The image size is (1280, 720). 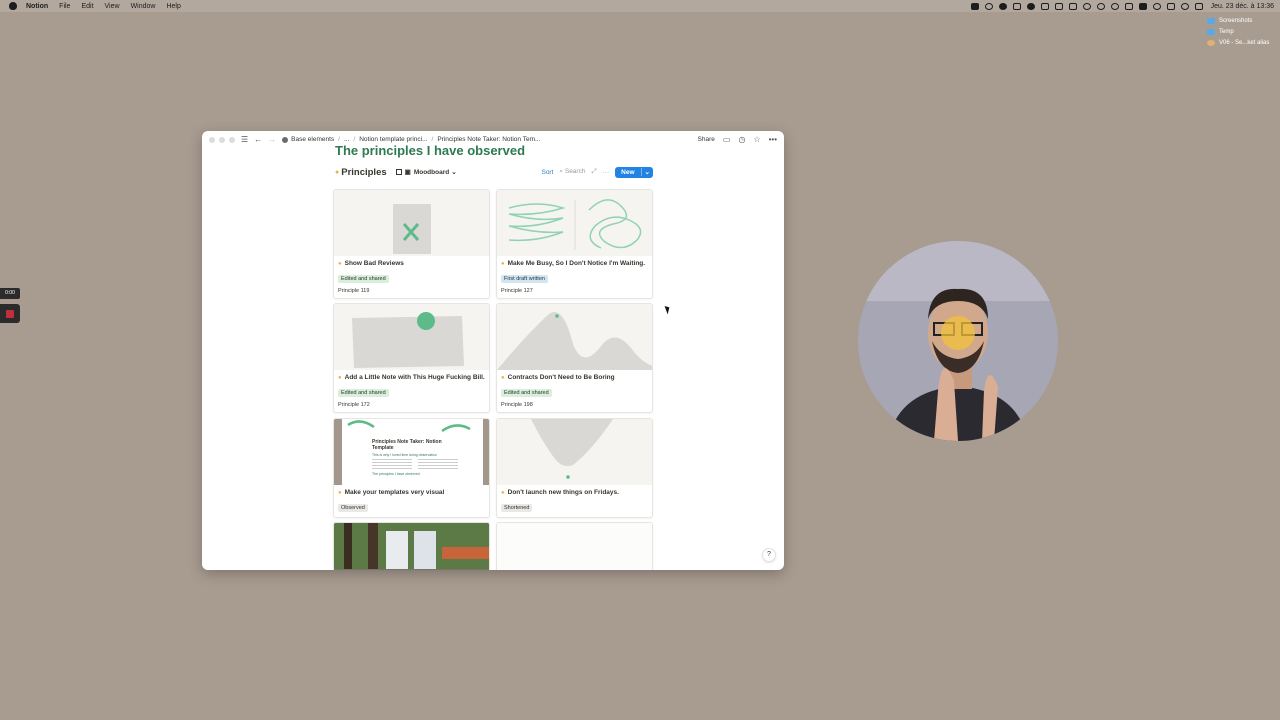 I want to click on zoom-window-button, so click(x=232, y=139).